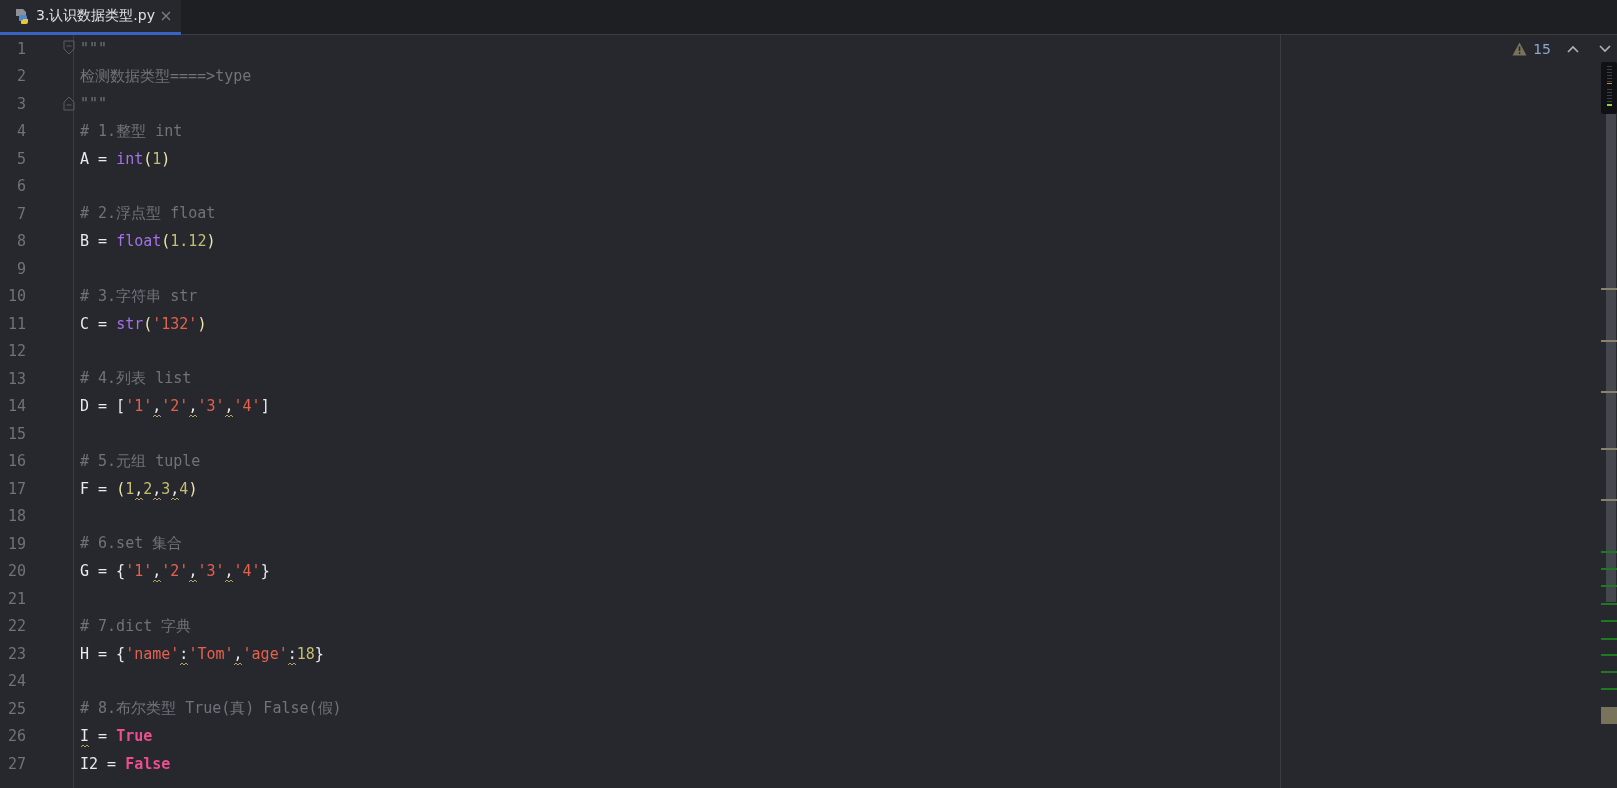 The image size is (1617, 788). Describe the element at coordinates (132, 131) in the screenshot. I see `code-line: # 1.整型 int` at that location.